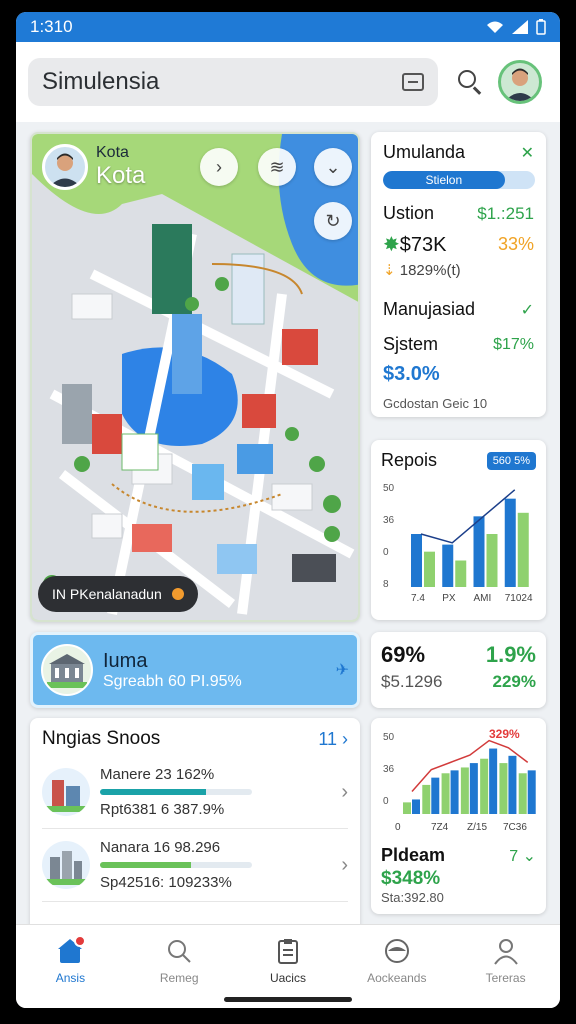  Describe the element at coordinates (424, 152) in the screenshot. I see `summary-title: Umulanda` at that location.